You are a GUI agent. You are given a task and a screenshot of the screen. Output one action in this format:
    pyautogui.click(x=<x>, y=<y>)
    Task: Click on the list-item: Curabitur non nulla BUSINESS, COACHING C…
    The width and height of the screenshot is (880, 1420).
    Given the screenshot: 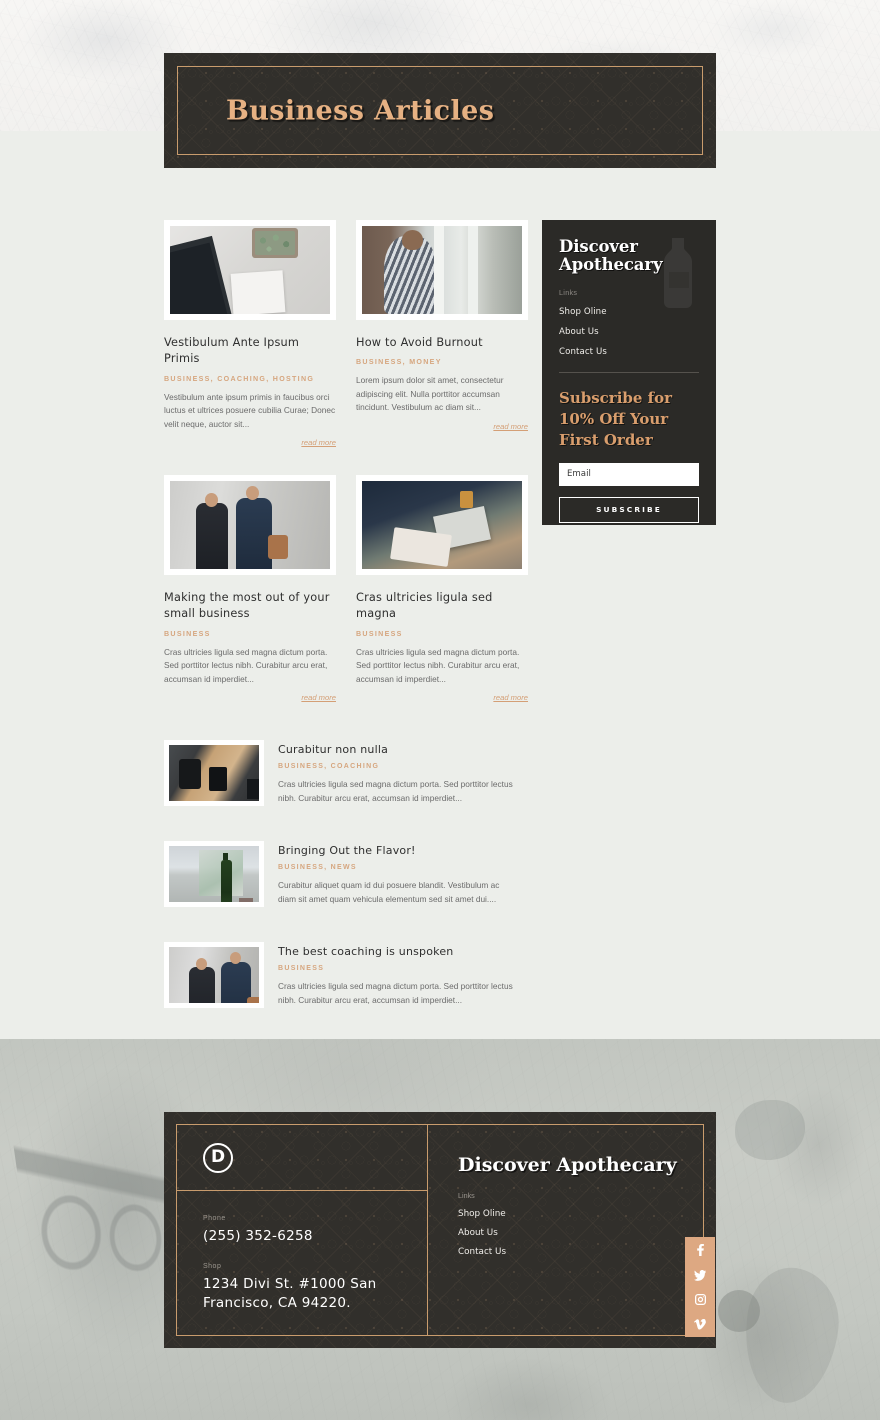 What is the action you would take?
    pyautogui.click(x=440, y=773)
    